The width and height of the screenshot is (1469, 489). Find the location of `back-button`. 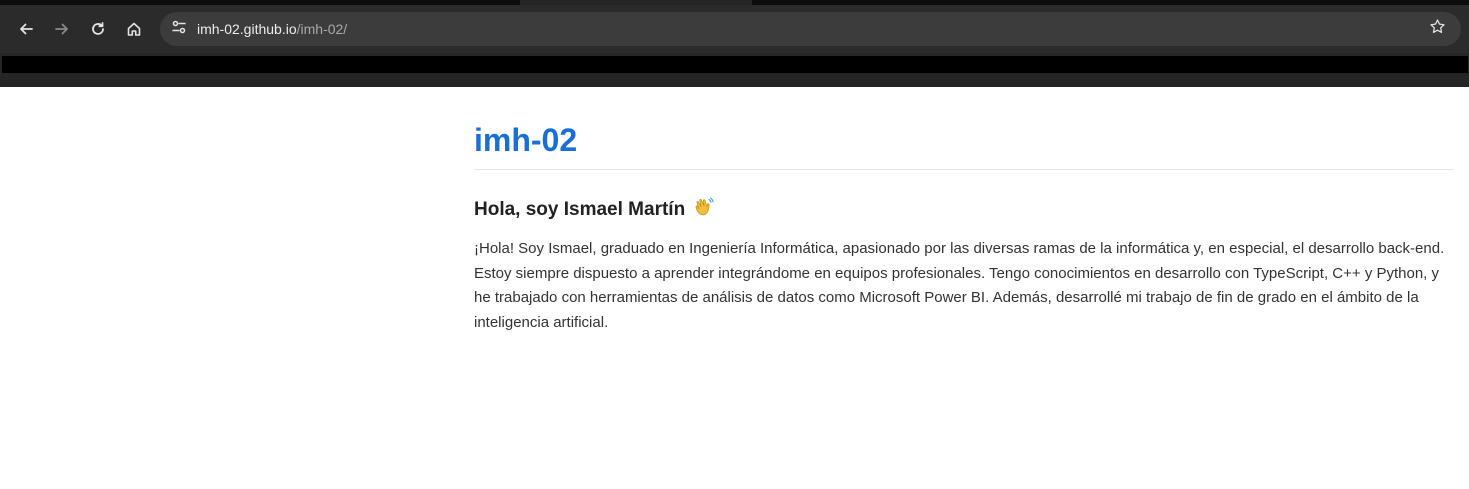

back-button is located at coordinates (26, 29).